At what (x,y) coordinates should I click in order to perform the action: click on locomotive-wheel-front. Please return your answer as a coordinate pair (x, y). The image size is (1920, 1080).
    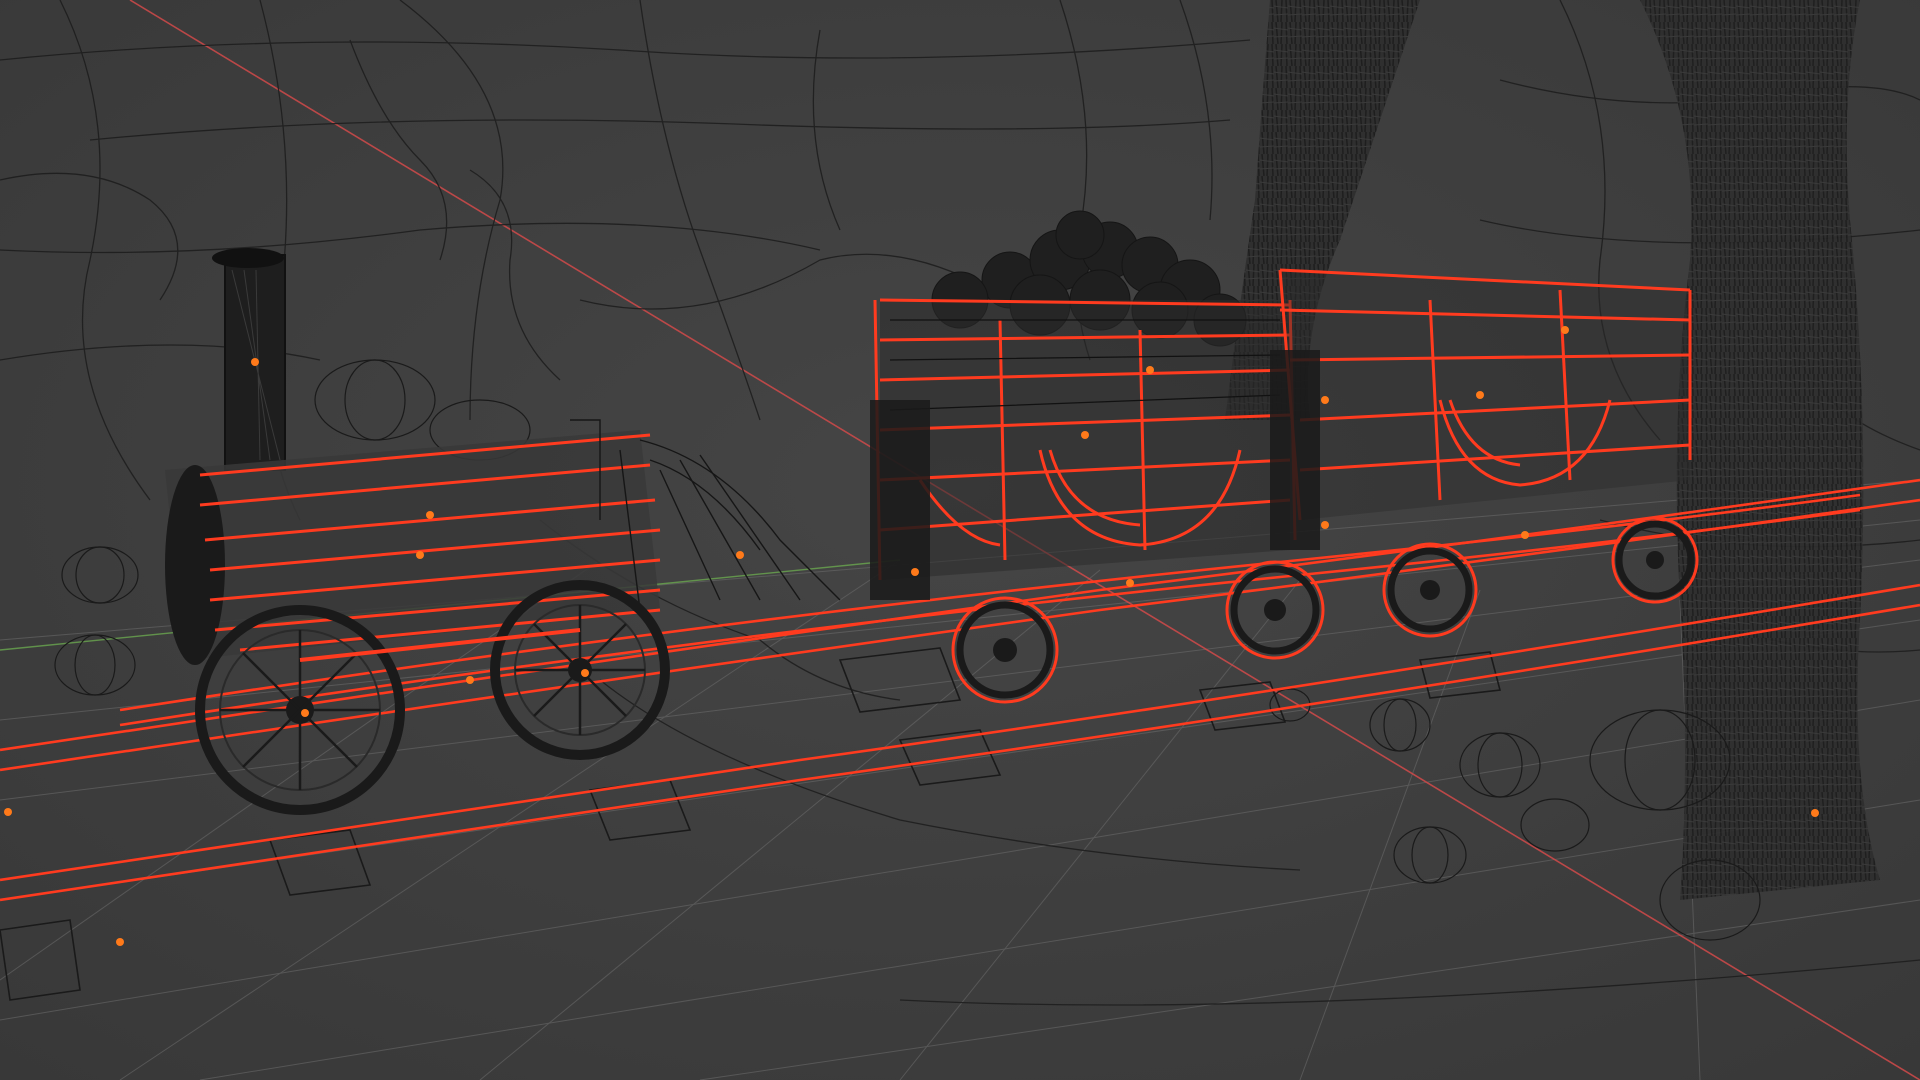
    Looking at the image, I should click on (300, 710).